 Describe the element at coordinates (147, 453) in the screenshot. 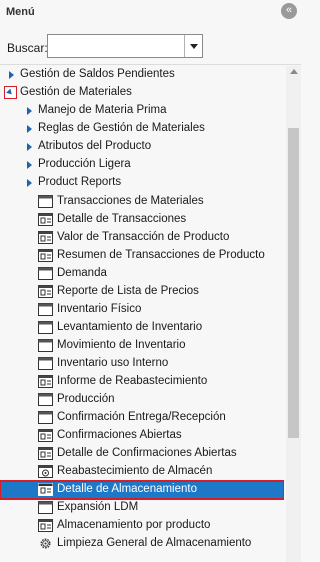

I see `tree-item-label: Detalle de Confirmaciones Abiertas` at that location.